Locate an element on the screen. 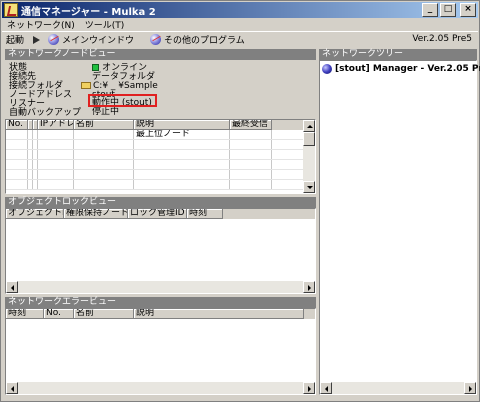  close-button: × is located at coordinates (468, 10).